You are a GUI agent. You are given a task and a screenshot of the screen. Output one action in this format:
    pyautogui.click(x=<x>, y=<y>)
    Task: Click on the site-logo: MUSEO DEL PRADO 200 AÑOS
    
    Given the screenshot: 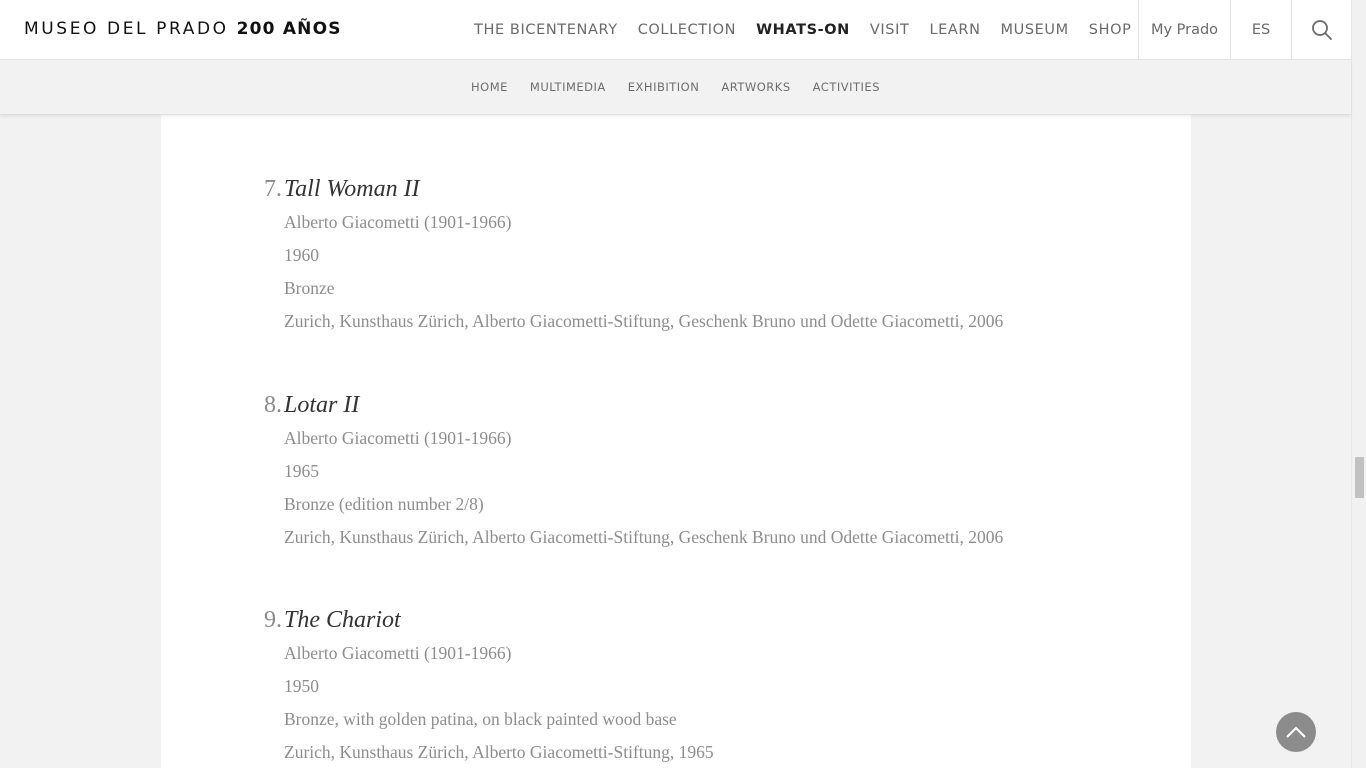 What is the action you would take?
    pyautogui.click(x=183, y=29)
    